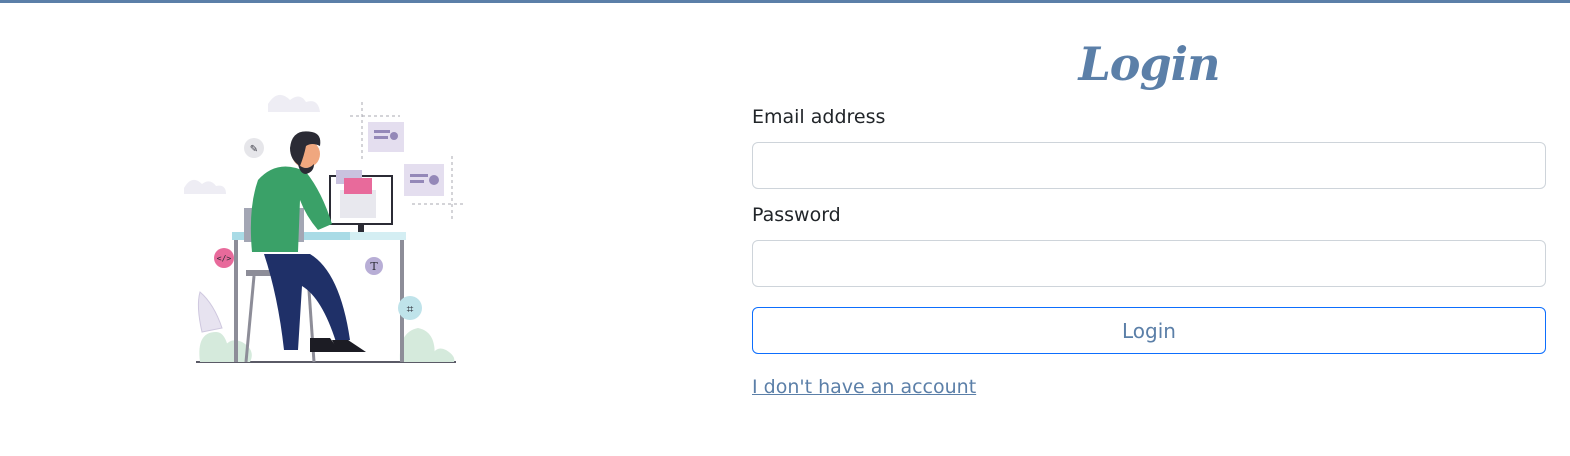 The width and height of the screenshot is (1570, 456). I want to click on login-button: Login, so click(1149, 330).